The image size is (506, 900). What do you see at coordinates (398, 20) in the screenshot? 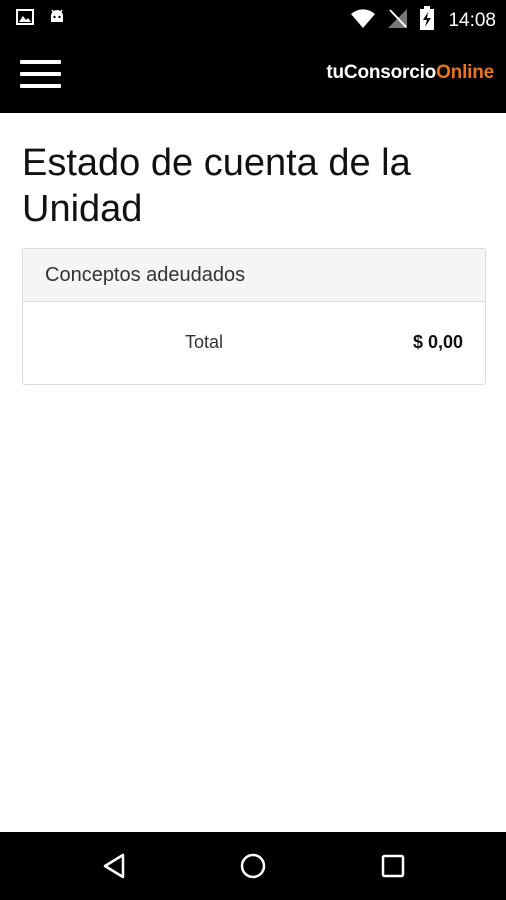
I see `no-signal-icon` at bounding box center [398, 20].